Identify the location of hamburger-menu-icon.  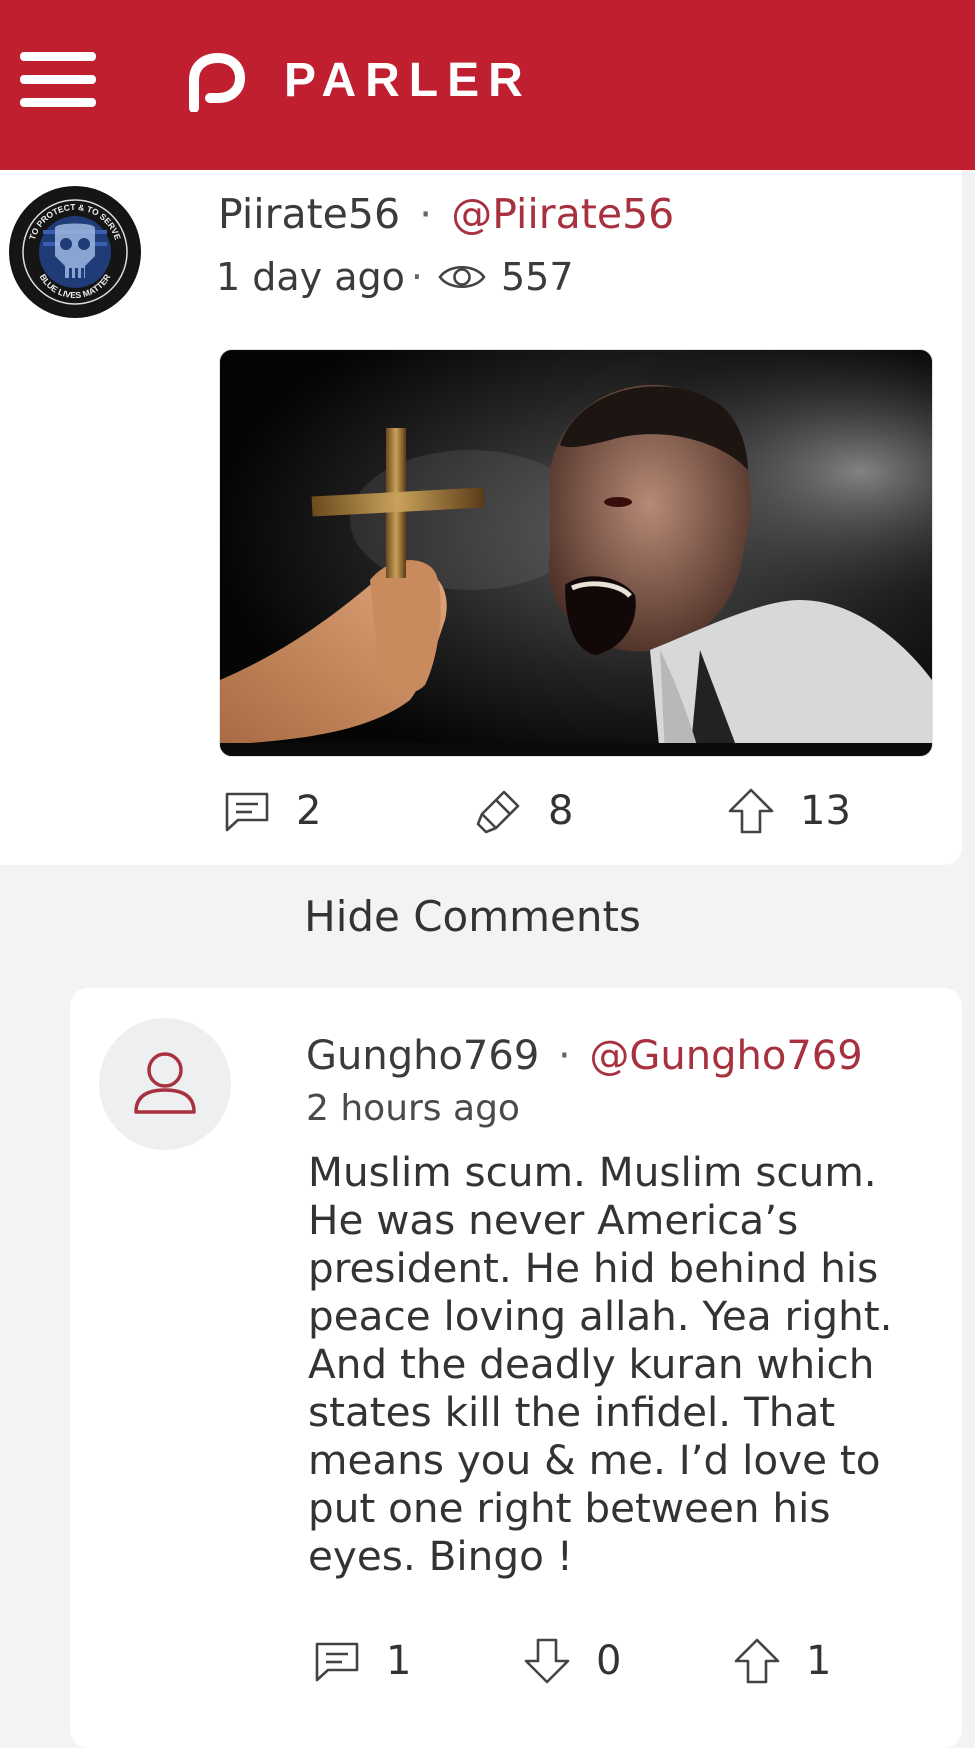
(58, 80).